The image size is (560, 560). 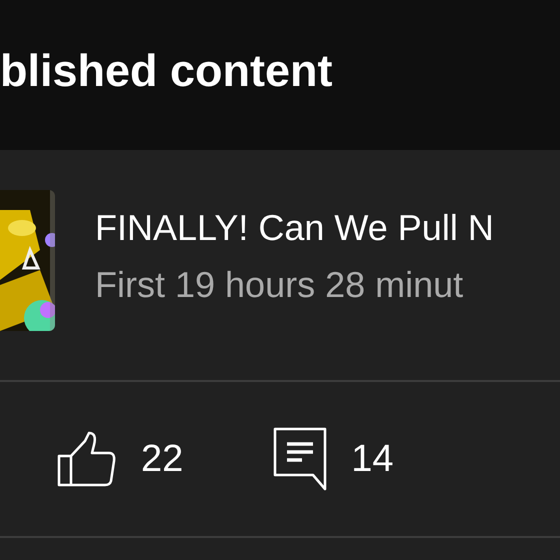 What do you see at coordinates (166, 73) in the screenshot?
I see `section-title: blished content` at bounding box center [166, 73].